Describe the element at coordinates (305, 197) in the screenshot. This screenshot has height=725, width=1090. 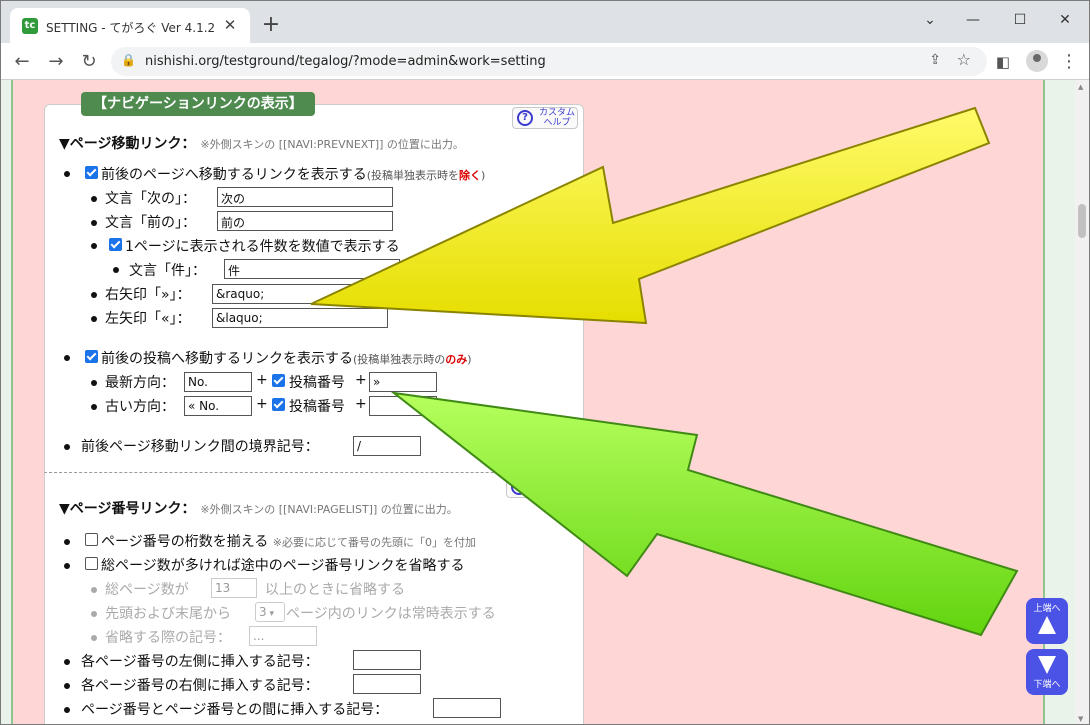
I see `next-word-input: 次の` at that location.